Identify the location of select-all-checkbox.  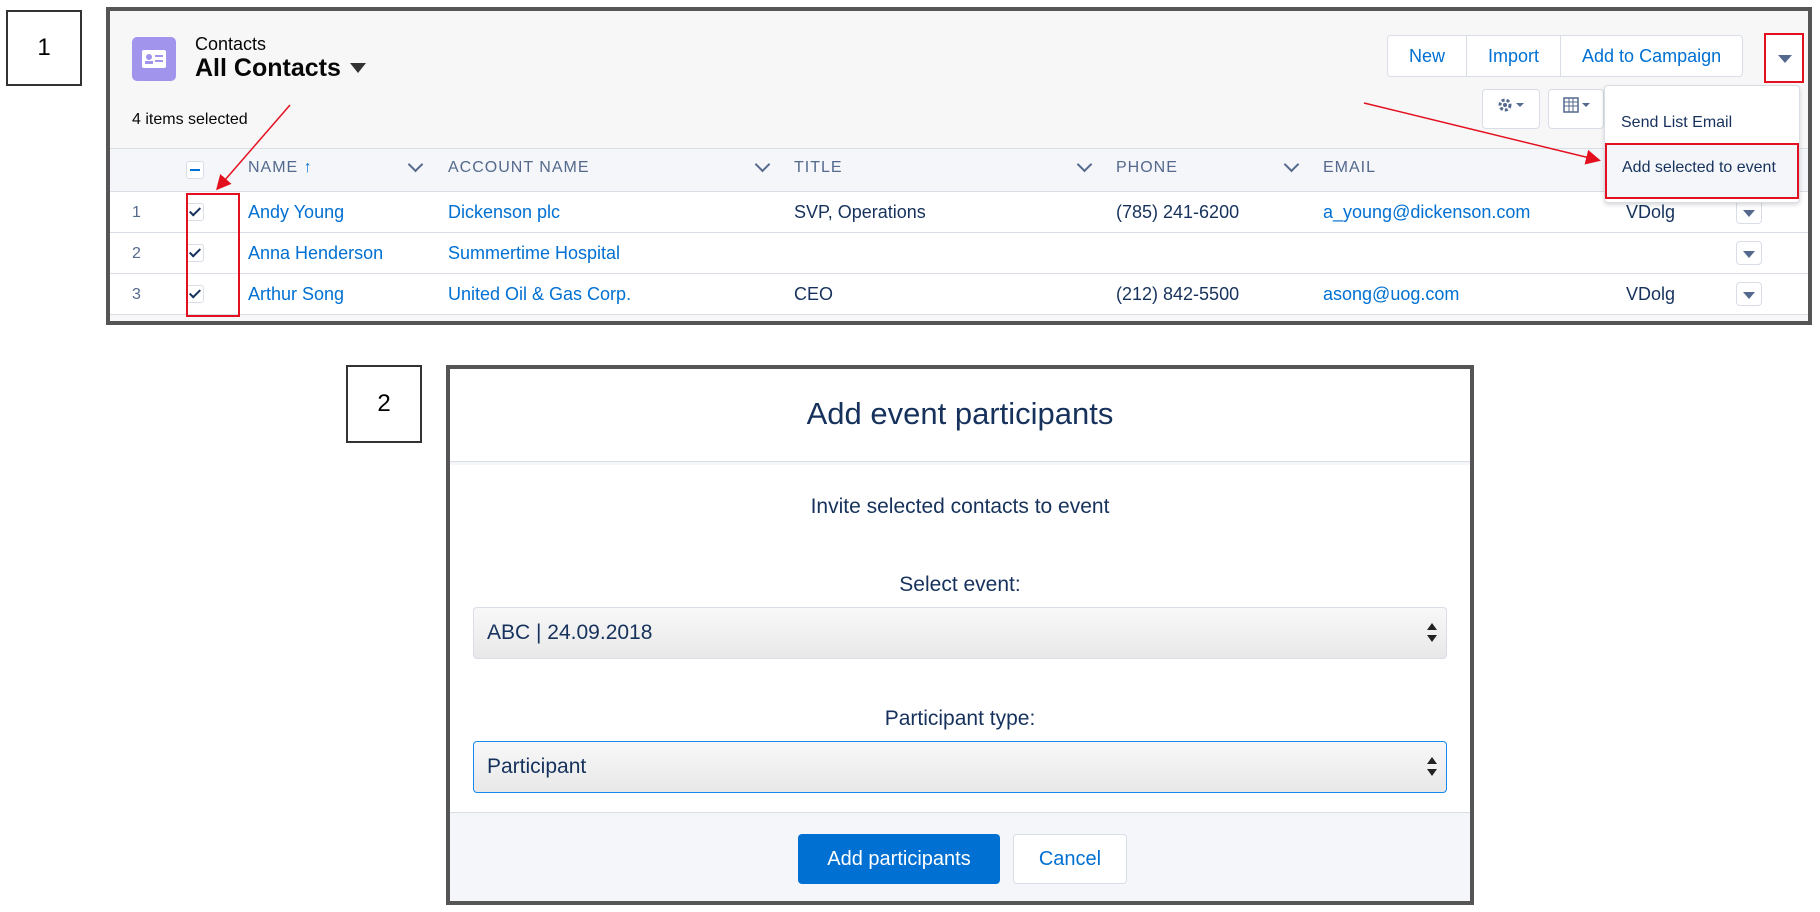
(195, 170).